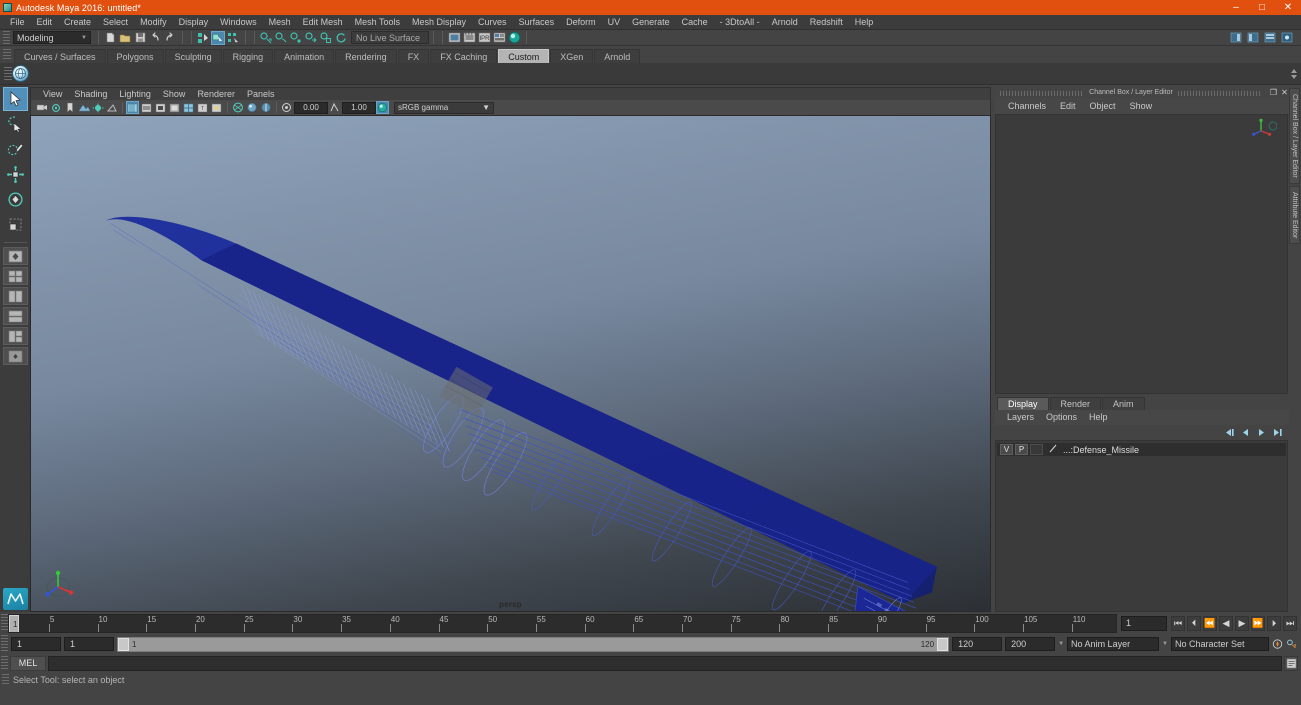 Image resolution: width=1301 pixels, height=705 pixels. What do you see at coordinates (123, 644) in the screenshot?
I see `range-start-handle` at bounding box center [123, 644].